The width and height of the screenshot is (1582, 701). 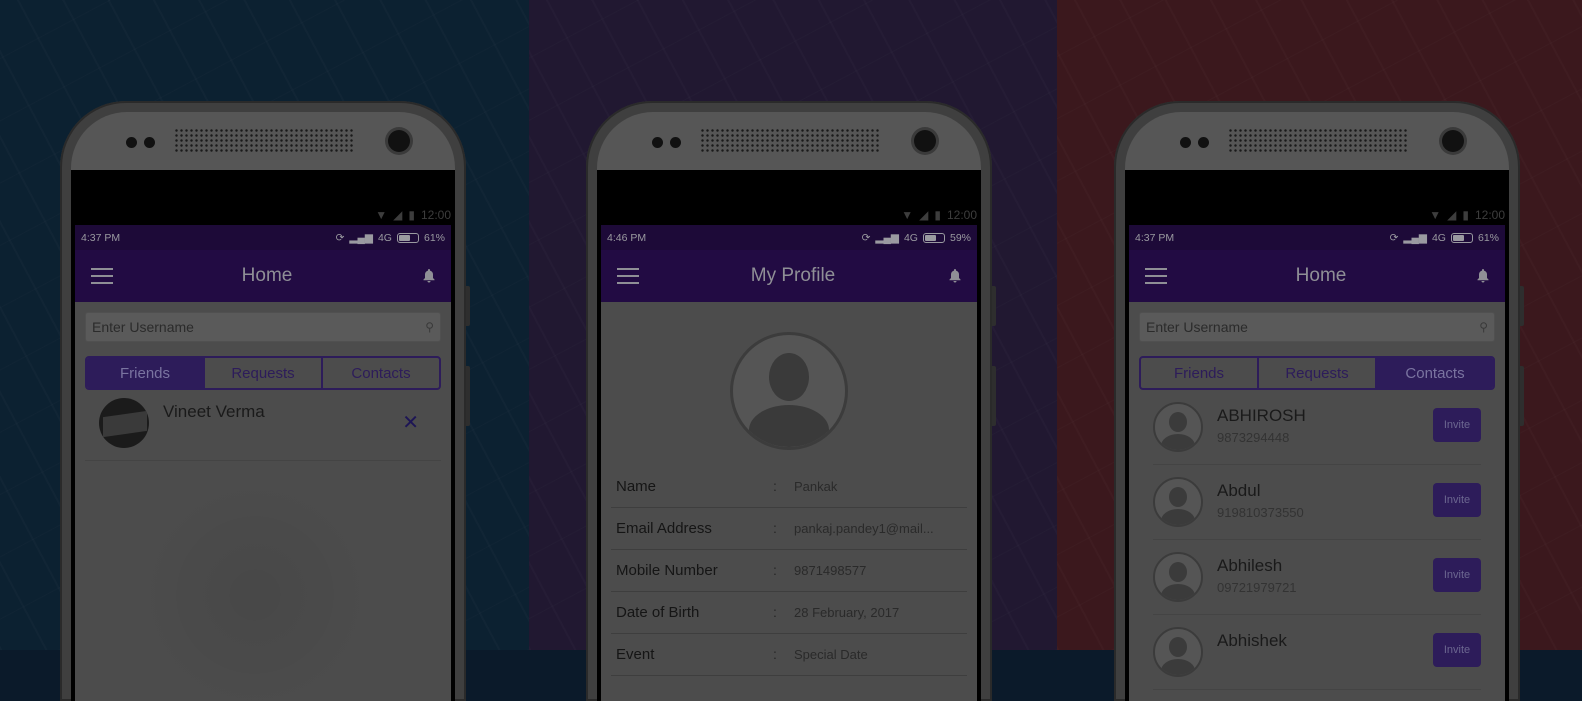 I want to click on contact-name: Abdul, so click(x=1239, y=490).